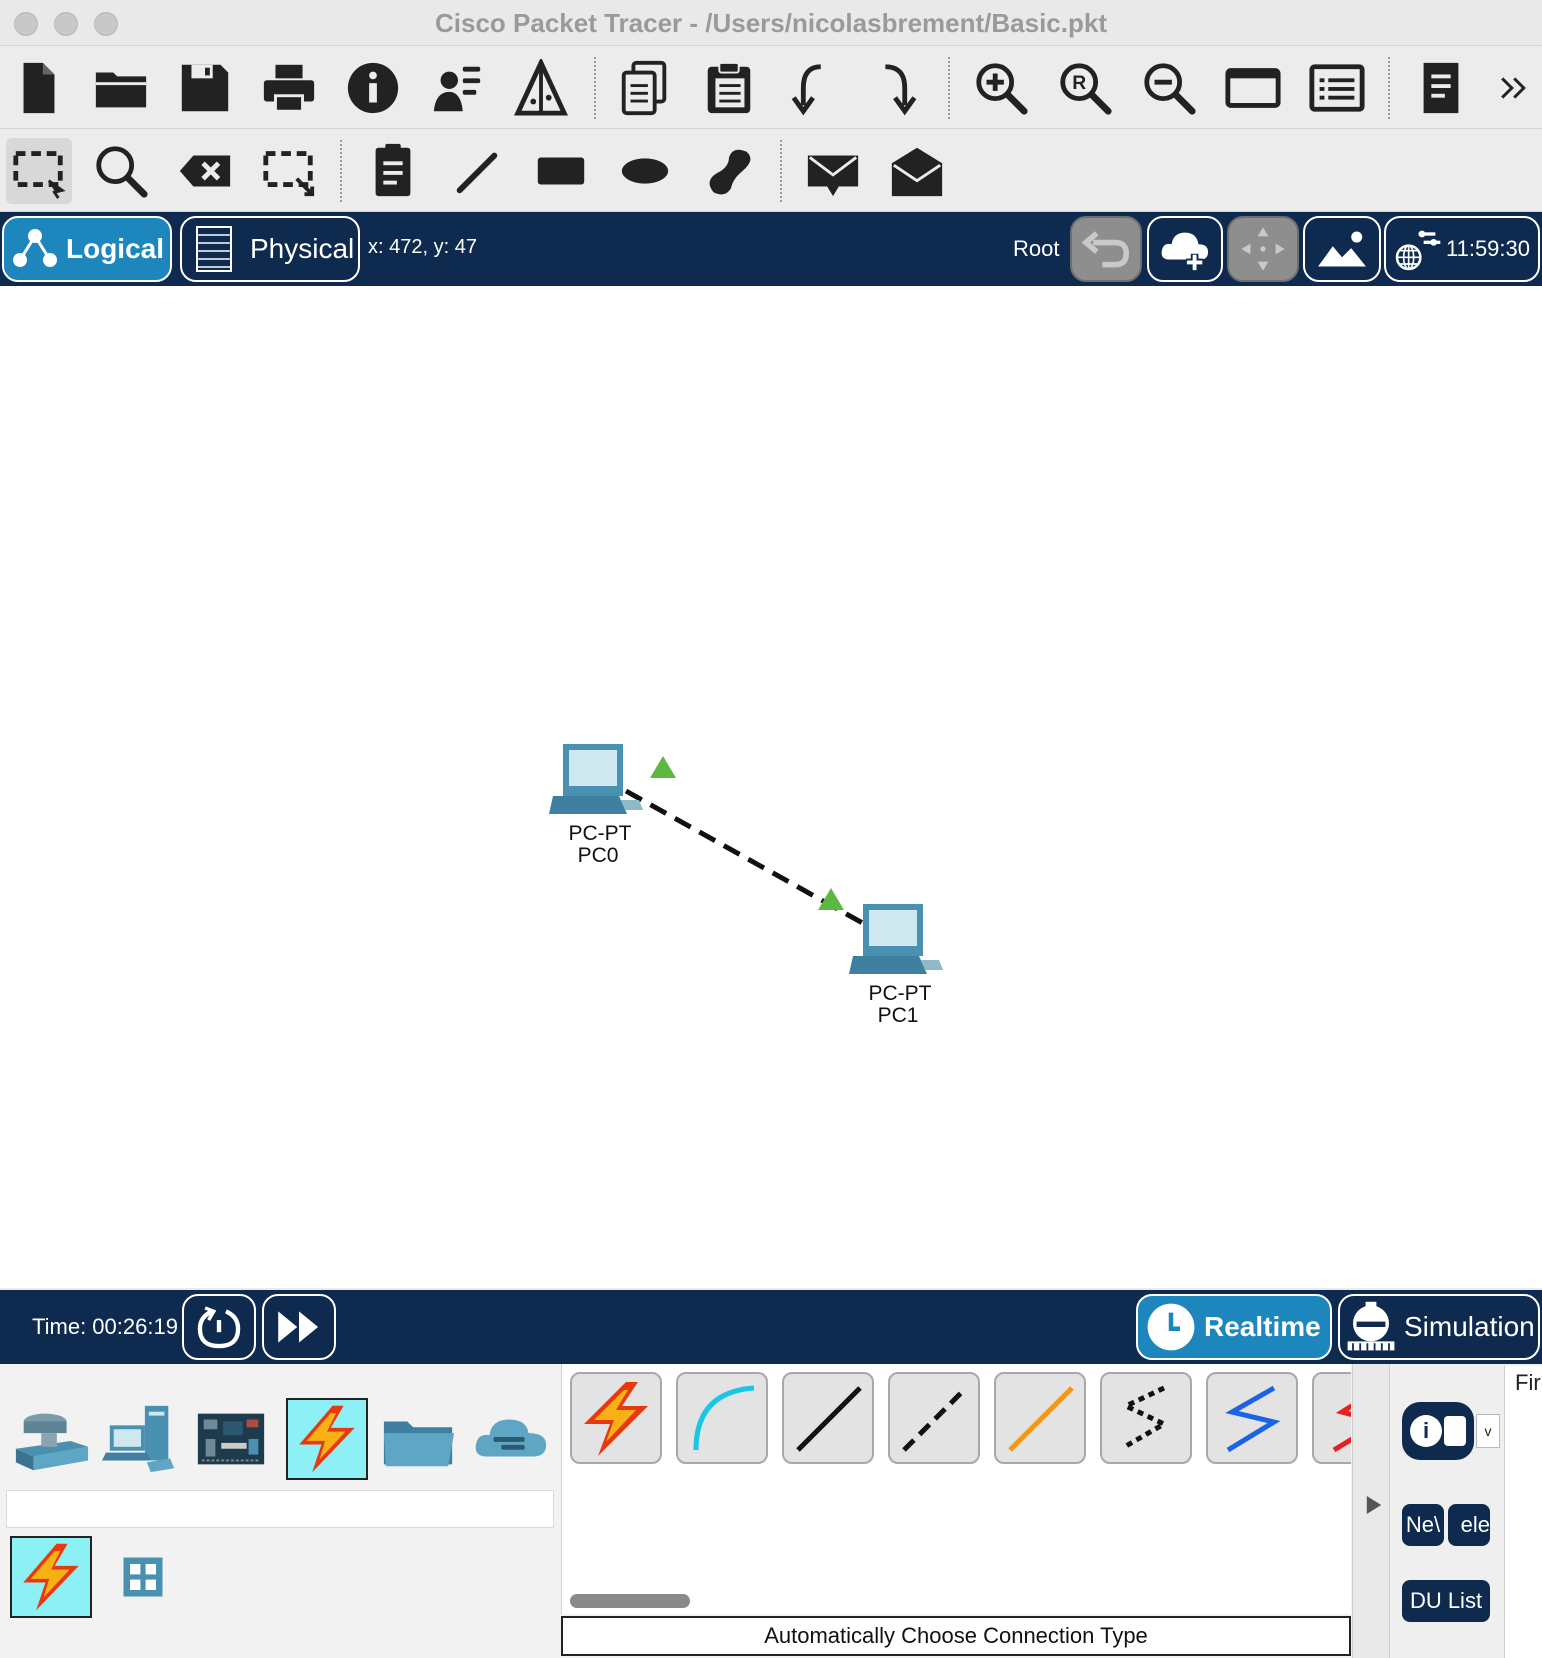  I want to click on print-button, so click(289, 88).